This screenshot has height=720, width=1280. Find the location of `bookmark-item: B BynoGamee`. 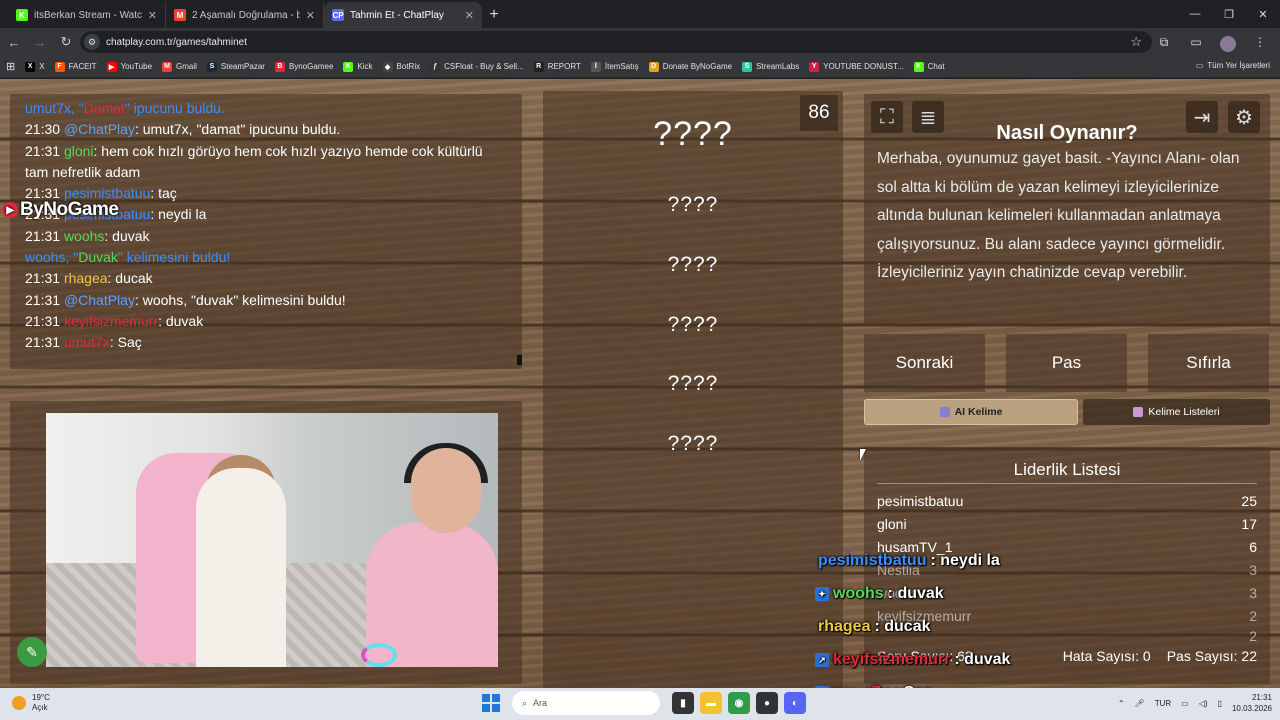

bookmark-item: B BynoGamee is located at coordinates (304, 66).